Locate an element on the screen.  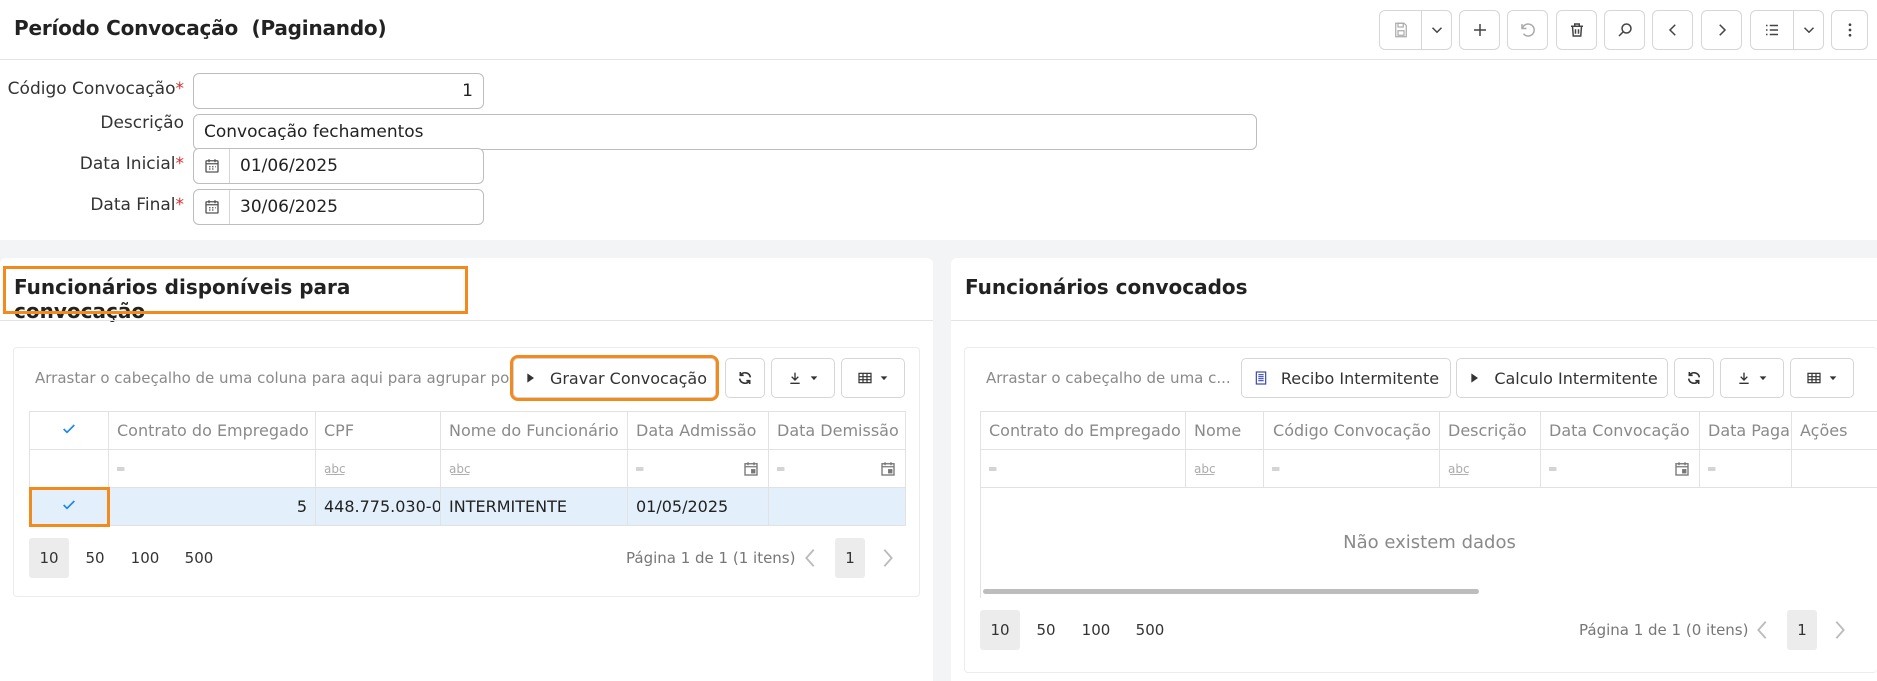
view-options-button is located at coordinates (1809, 30).